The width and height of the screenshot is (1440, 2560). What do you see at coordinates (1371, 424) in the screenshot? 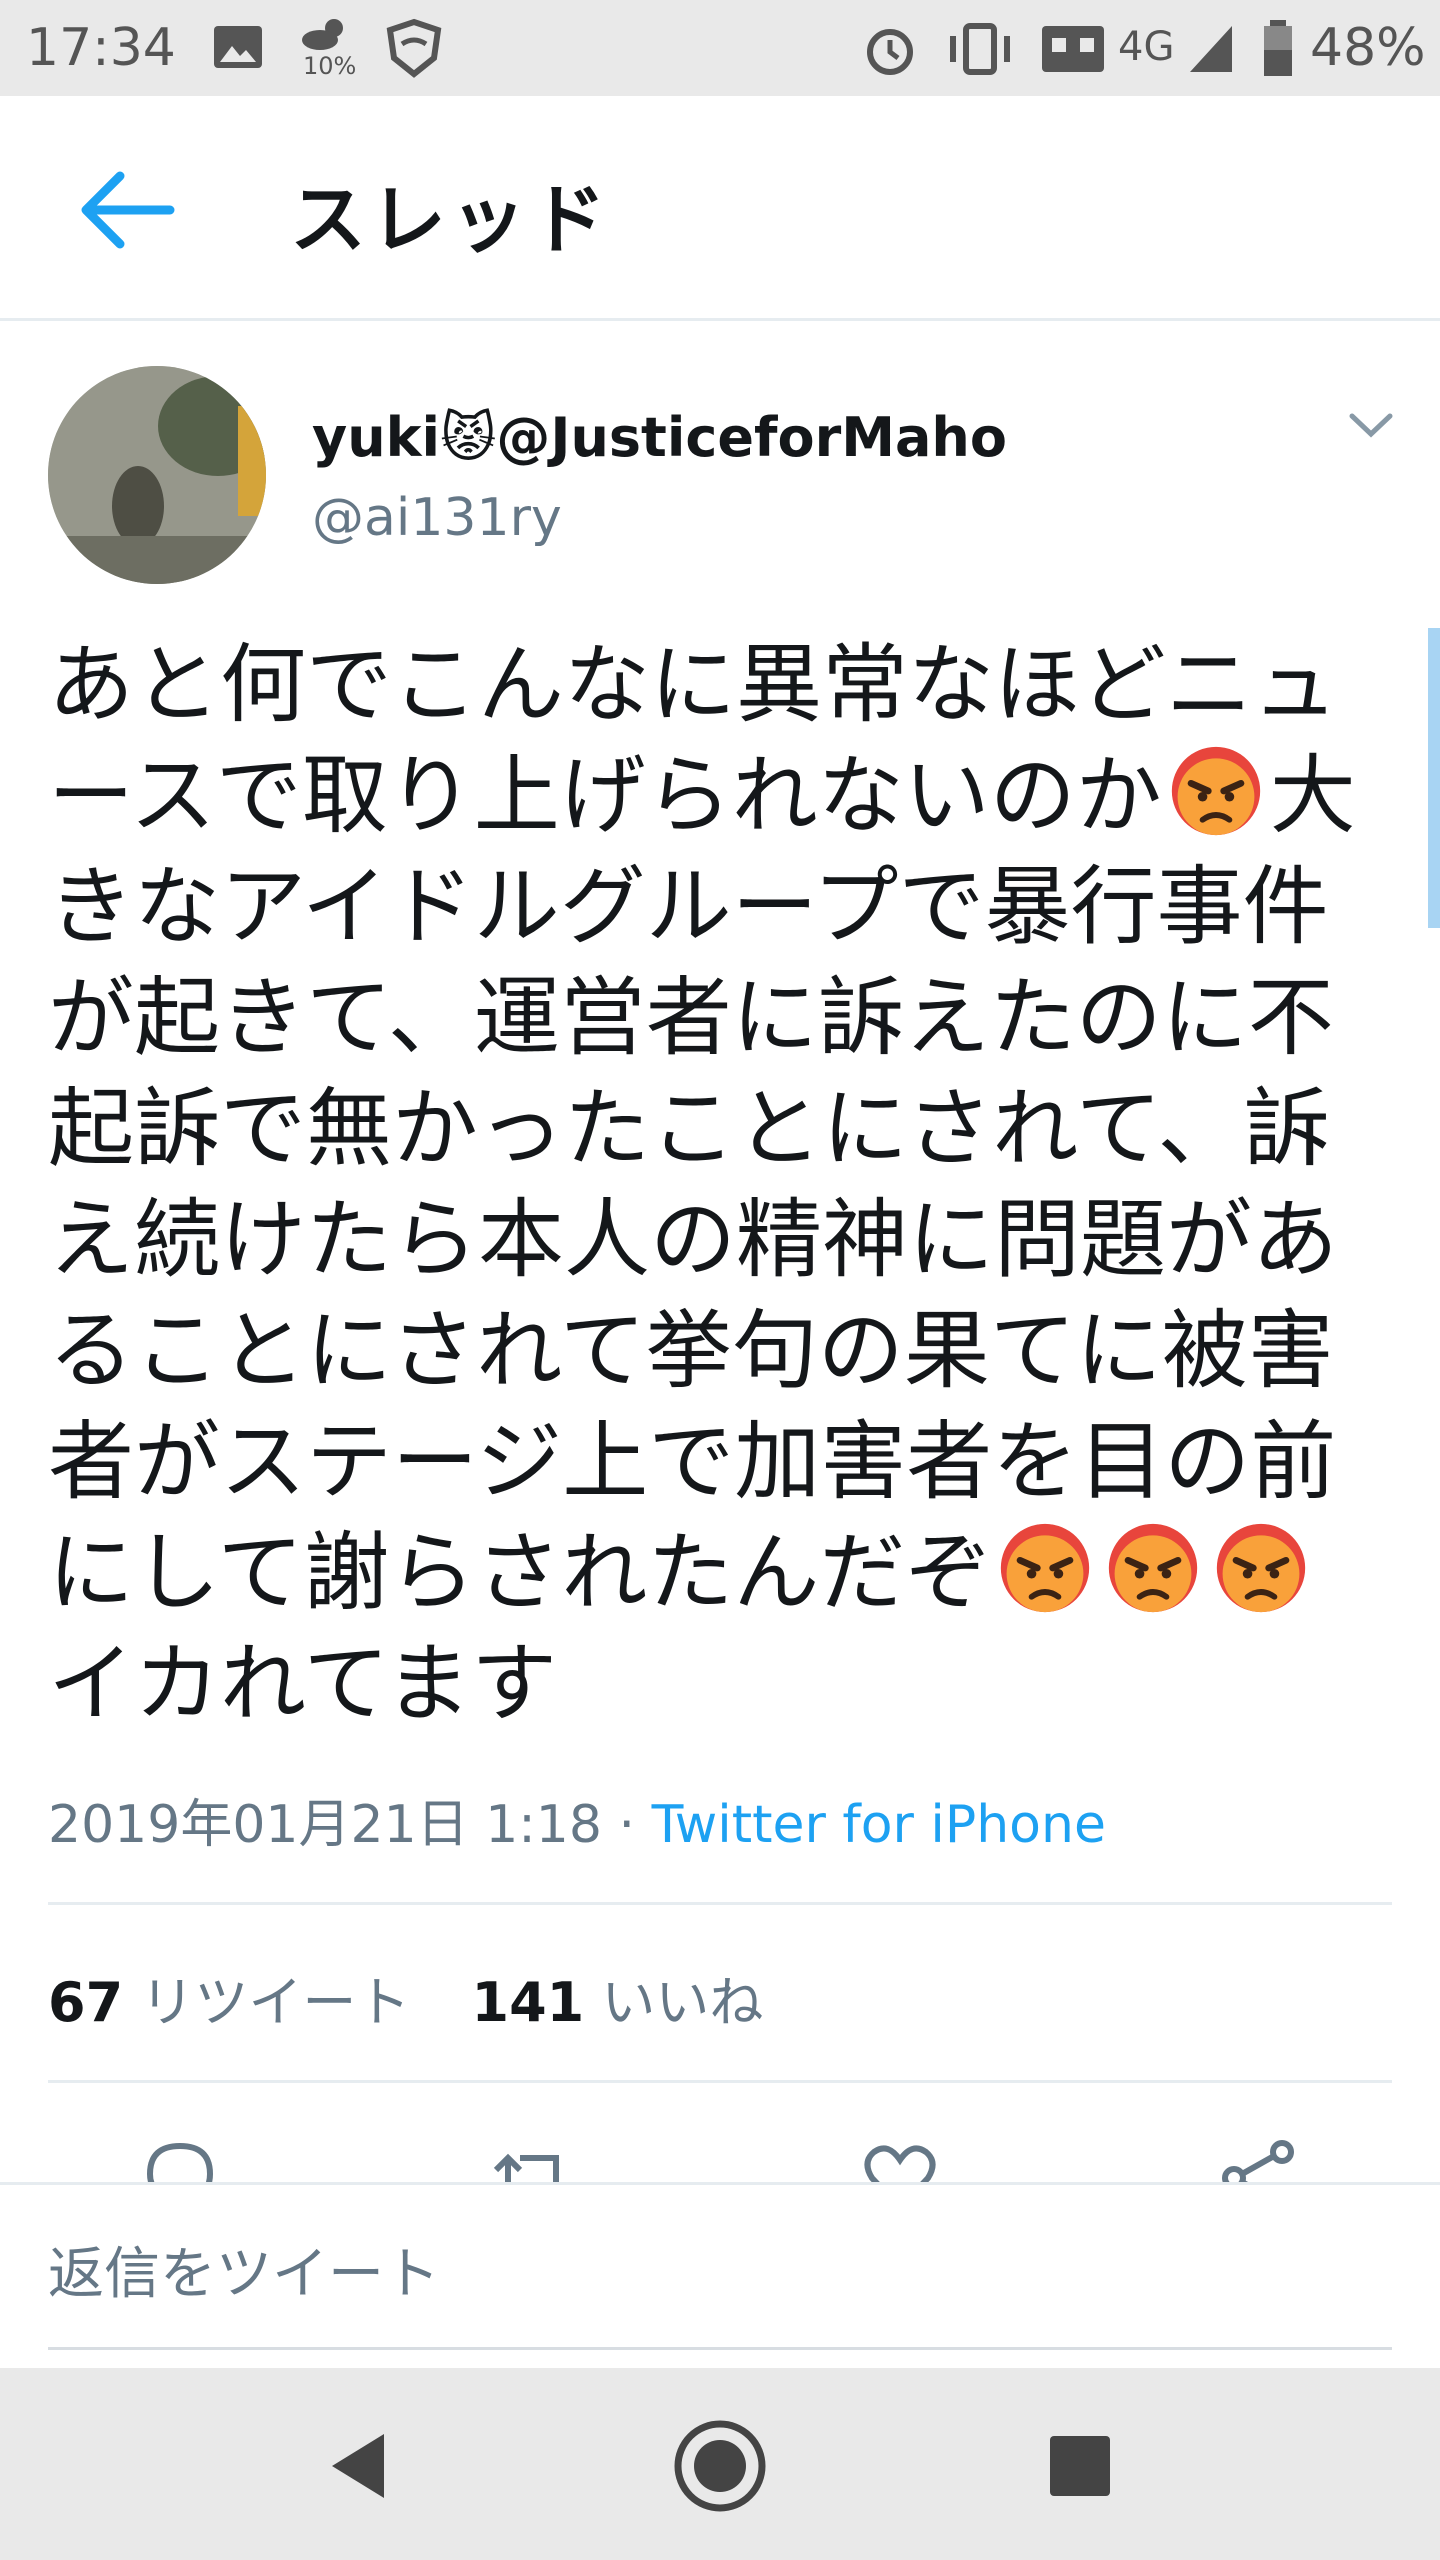
I see `chevron-down-icon` at bounding box center [1371, 424].